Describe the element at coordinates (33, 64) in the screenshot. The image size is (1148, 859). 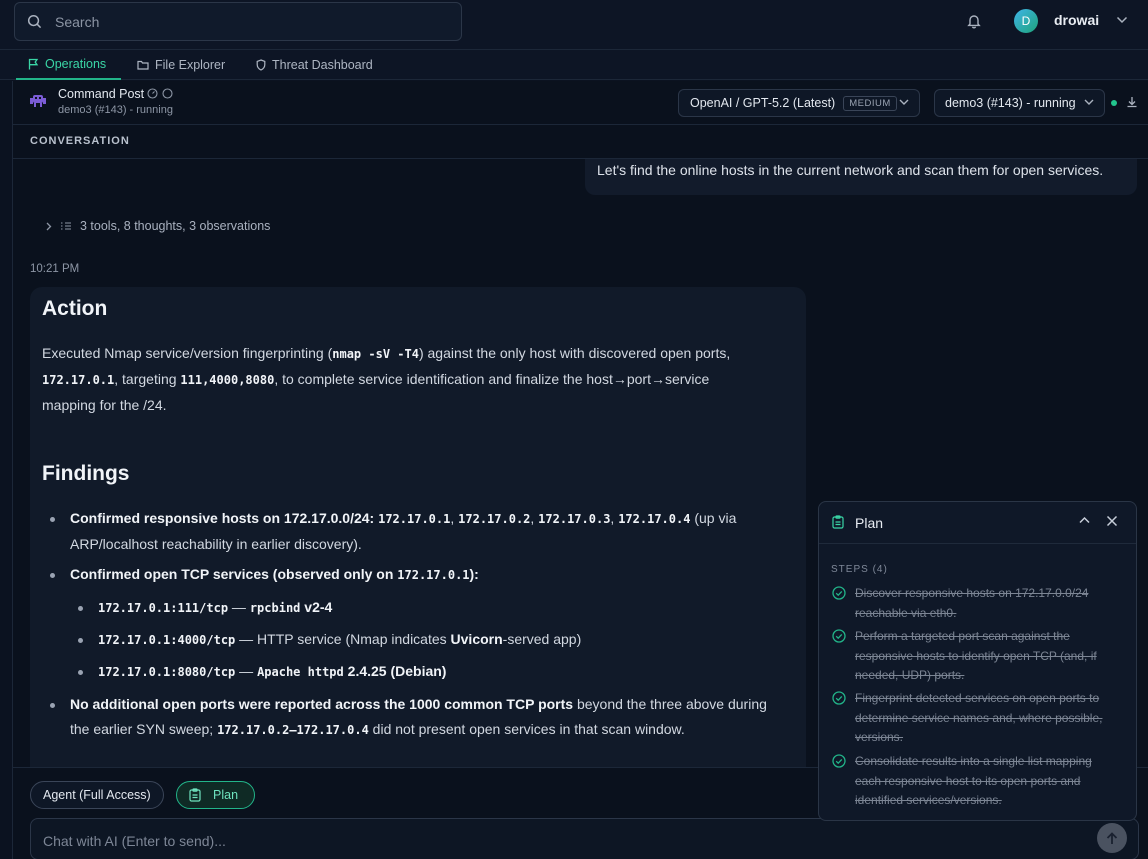
I see `flag-icon` at that location.